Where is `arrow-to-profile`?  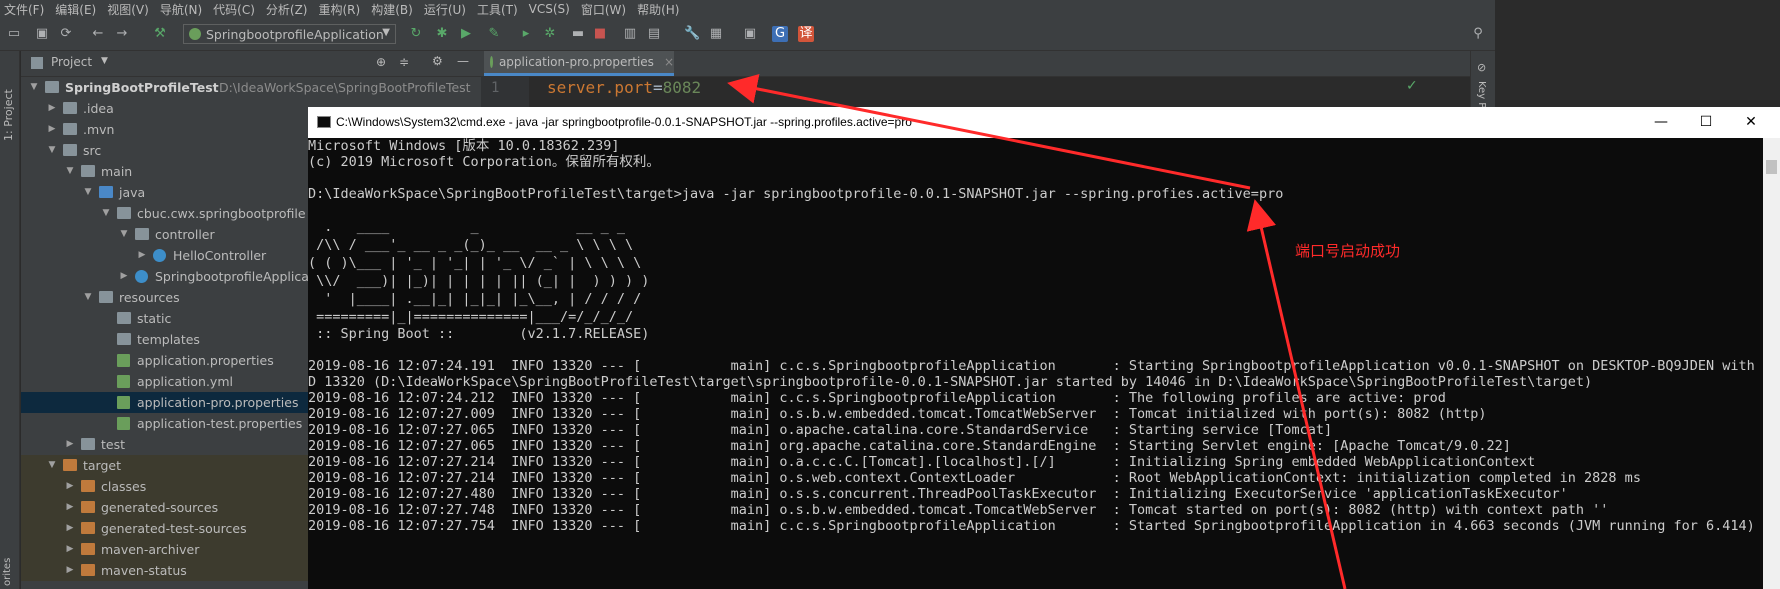 arrow-to-profile is located at coordinates (1296, 394).